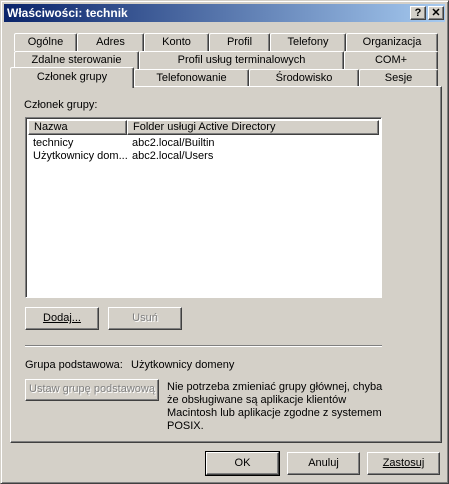  What do you see at coordinates (74, 365) in the screenshot?
I see `primary-group-label: Grupa podstawowa:` at bounding box center [74, 365].